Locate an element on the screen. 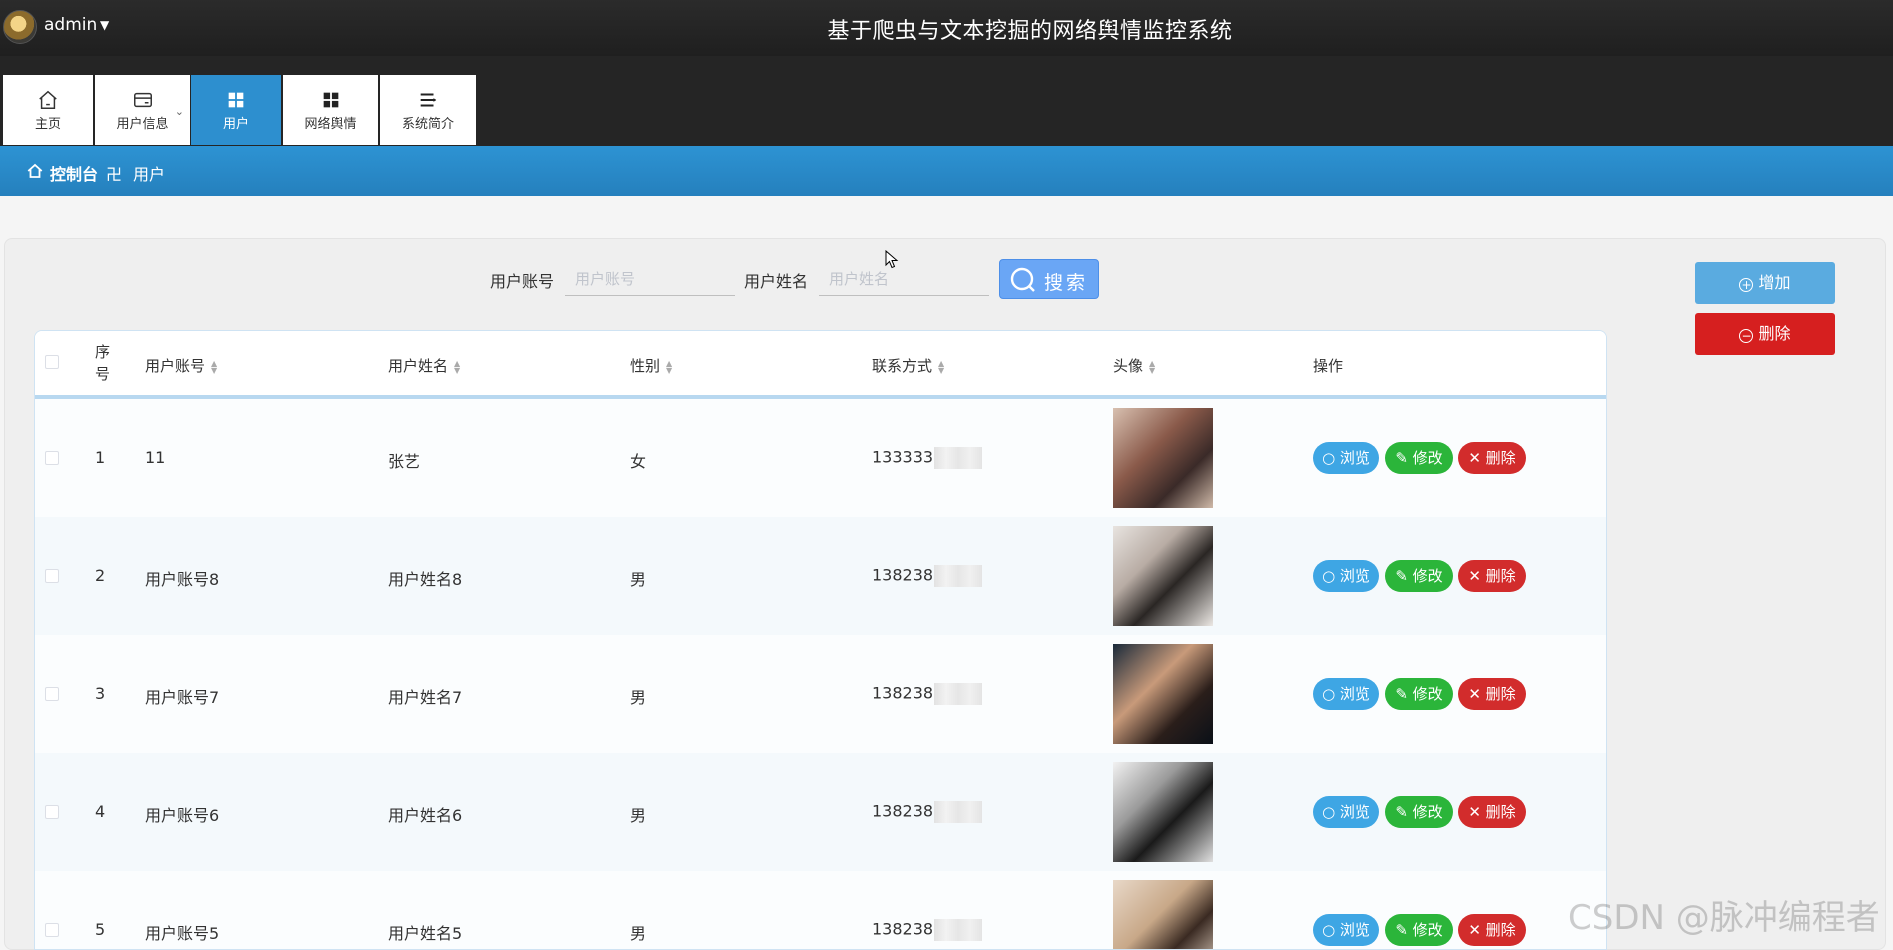 The height and width of the screenshot is (950, 1893). col-name-label: 用户姓名 is located at coordinates (418, 366).